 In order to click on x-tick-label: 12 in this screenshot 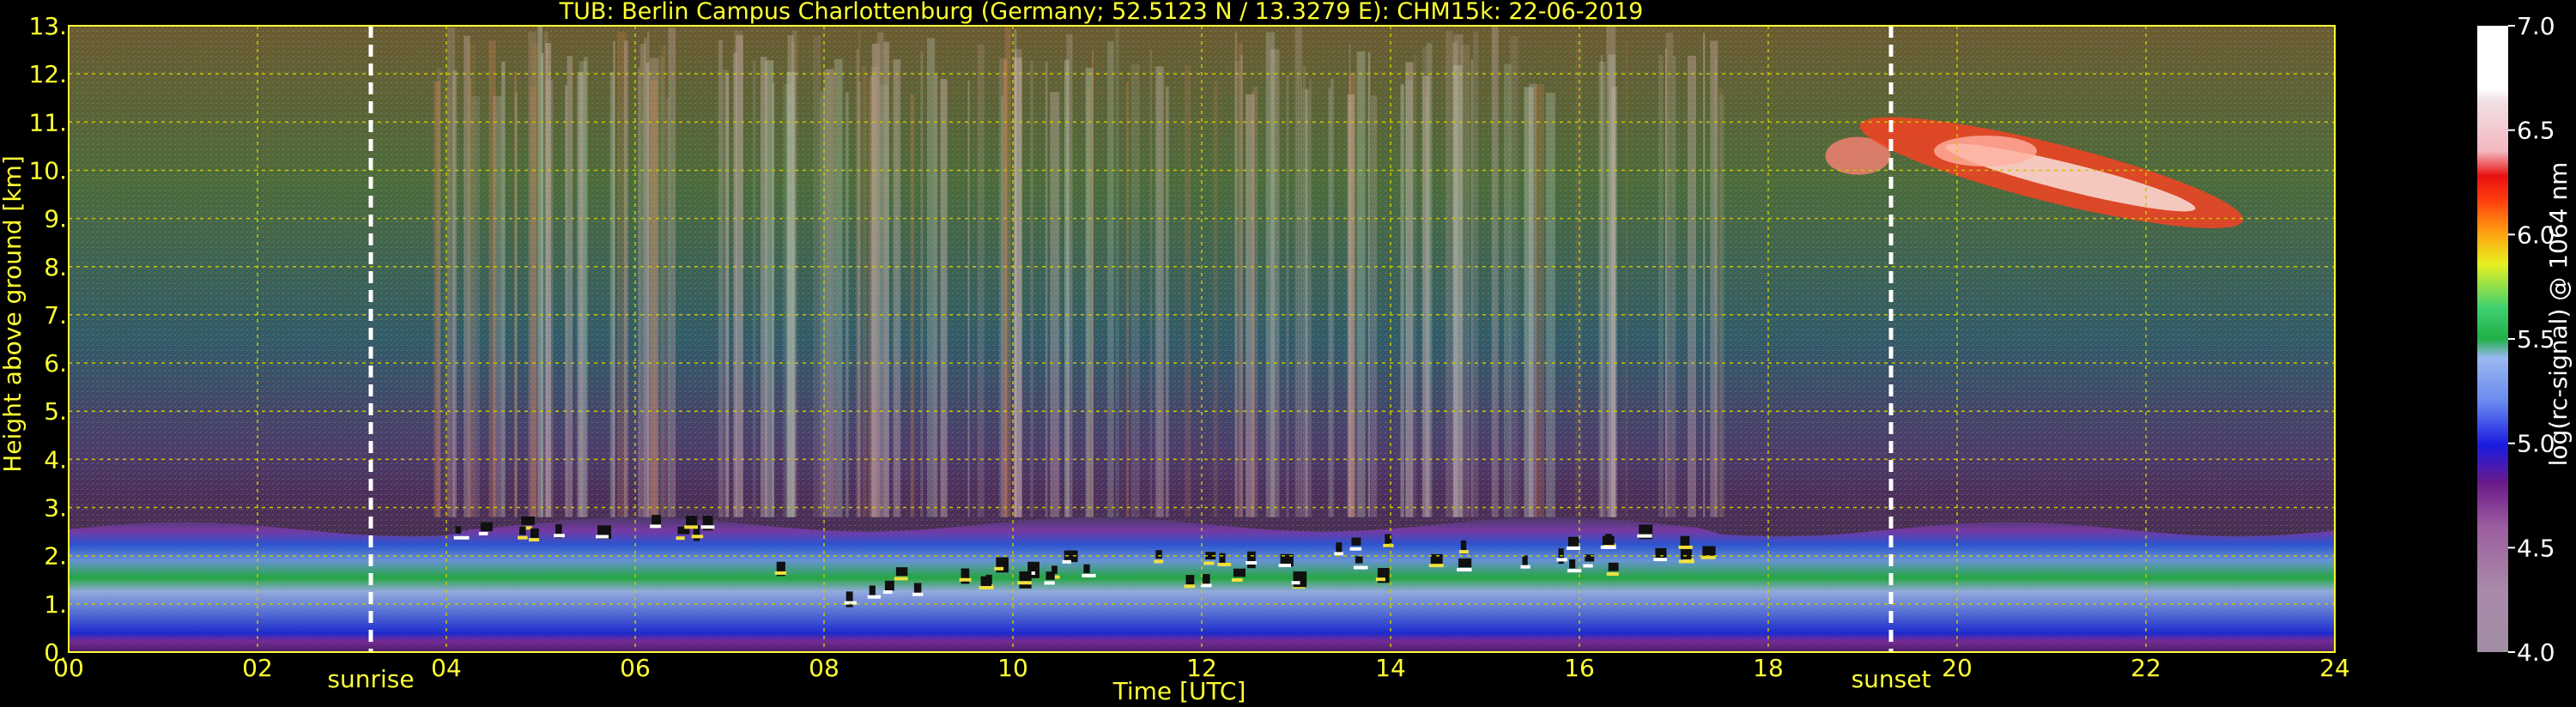, I will do `click(1201, 668)`.